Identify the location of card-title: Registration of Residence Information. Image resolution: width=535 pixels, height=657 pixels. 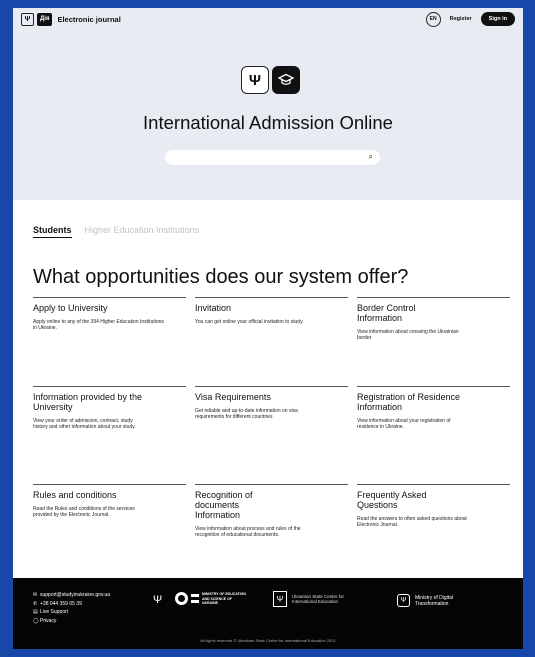
(409, 402).